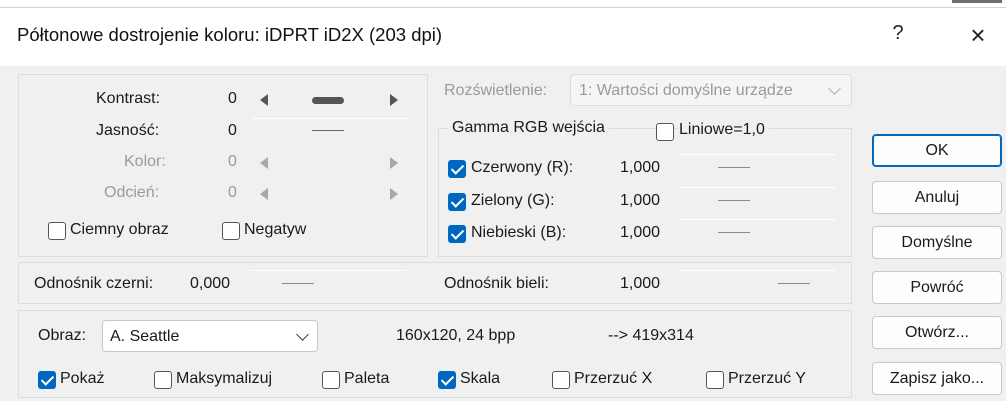 This screenshot has height=401, width=1006. Describe the element at coordinates (528, 128) in the screenshot. I see `gamma-group-title: Gamma RGB wejścia` at that location.